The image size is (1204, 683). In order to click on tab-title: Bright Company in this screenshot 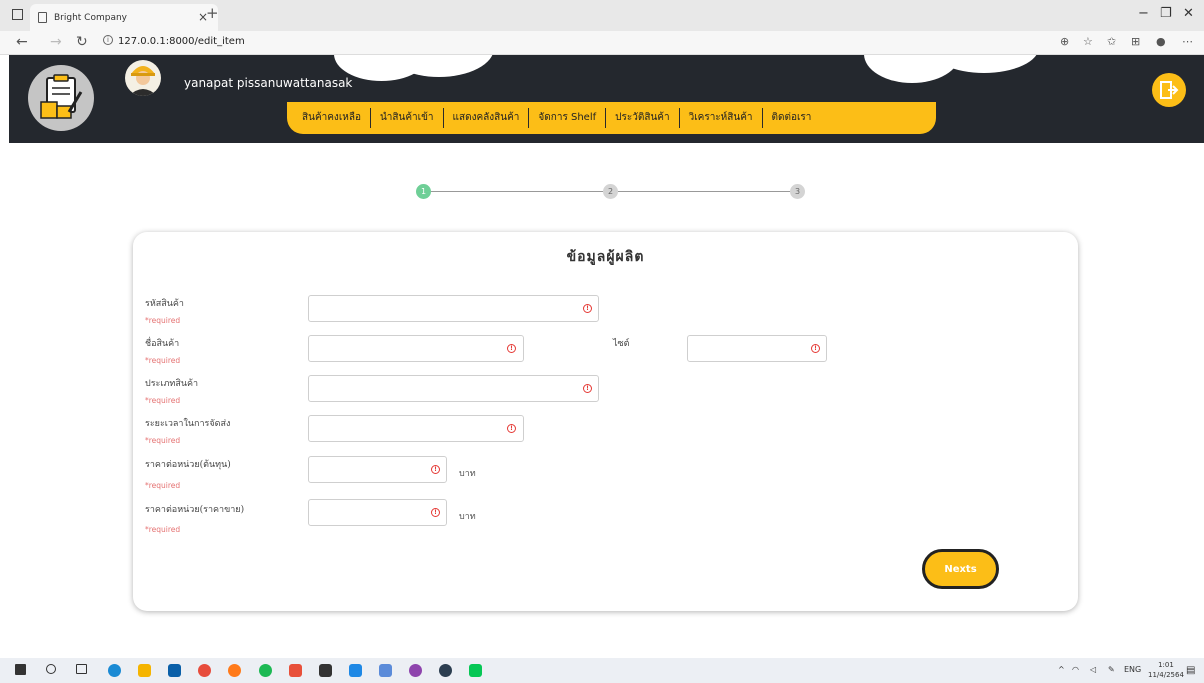, I will do `click(90, 17)`.